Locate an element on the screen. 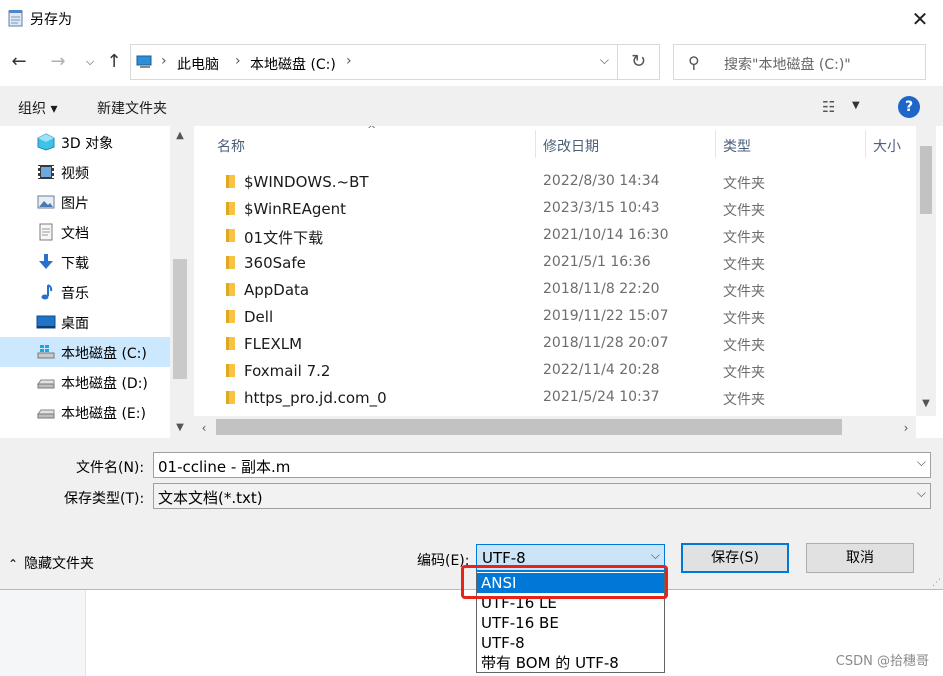 This screenshot has height=676, width=943. resize-grip-icon: ⋰ is located at coordinates (936, 583).